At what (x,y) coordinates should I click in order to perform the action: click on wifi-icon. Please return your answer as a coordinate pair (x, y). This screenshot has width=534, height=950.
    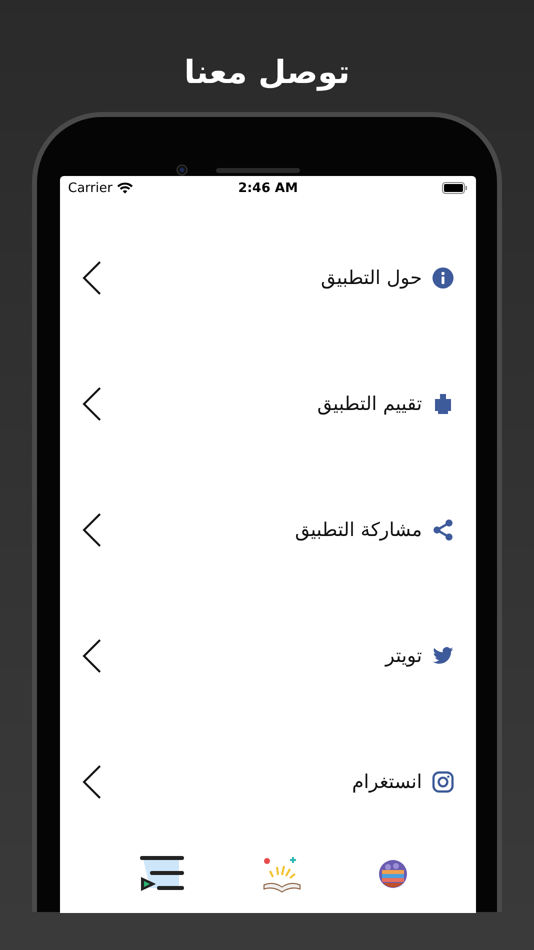
    Looking at the image, I should click on (125, 188).